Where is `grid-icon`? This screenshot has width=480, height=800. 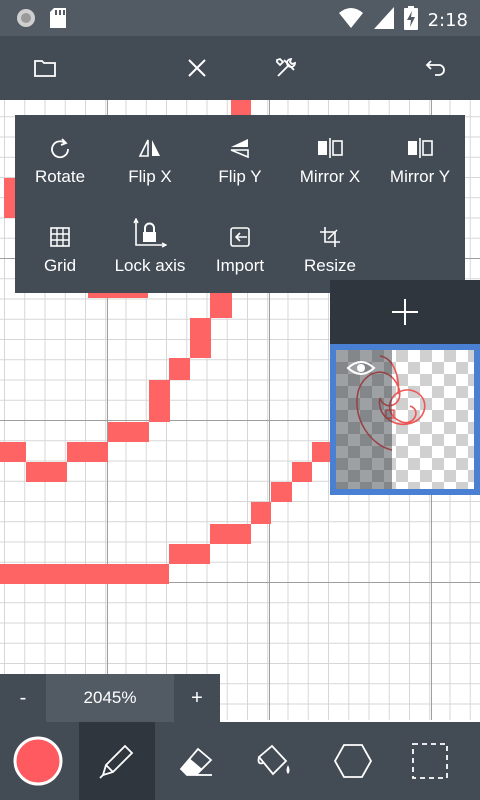 grid-icon is located at coordinates (60, 237).